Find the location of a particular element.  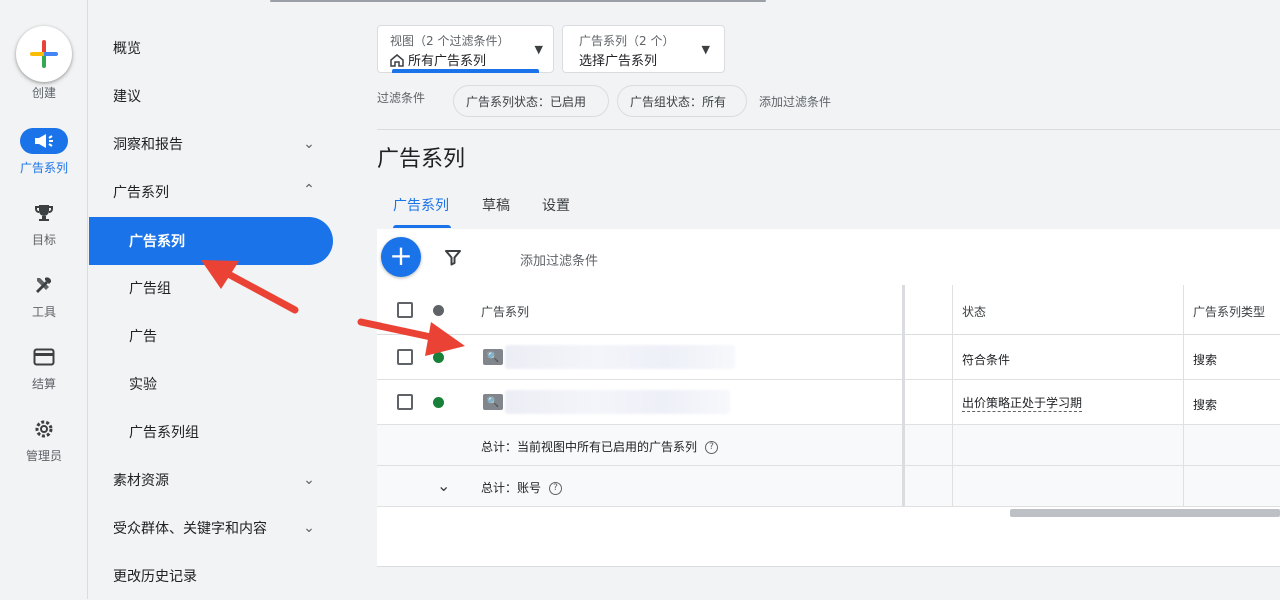

nav-campaign-groups: 广告系列组 is located at coordinates (211, 432).